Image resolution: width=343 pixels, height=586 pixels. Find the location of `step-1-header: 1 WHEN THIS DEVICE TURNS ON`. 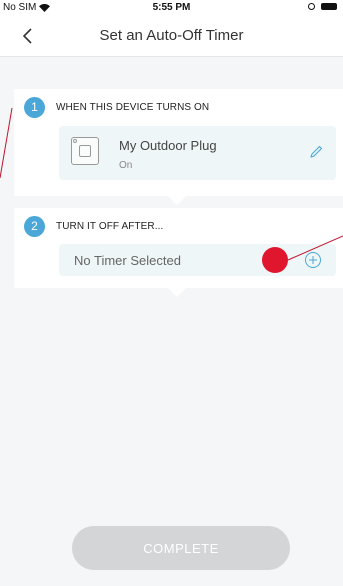

step-1-header: 1 WHEN THIS DEVICE TURNS ON is located at coordinates (116, 107).